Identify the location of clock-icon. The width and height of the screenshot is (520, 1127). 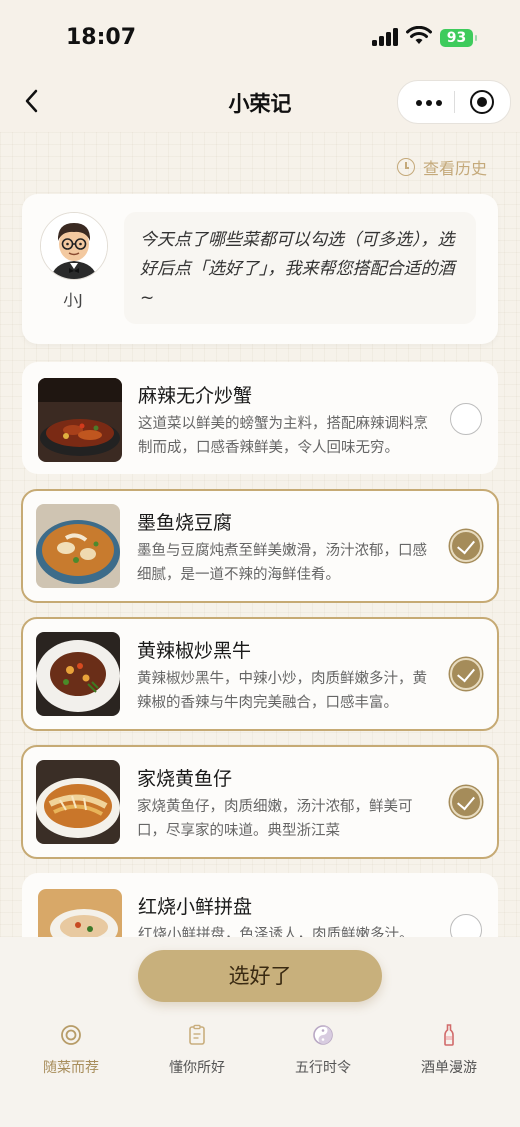
(405, 167).